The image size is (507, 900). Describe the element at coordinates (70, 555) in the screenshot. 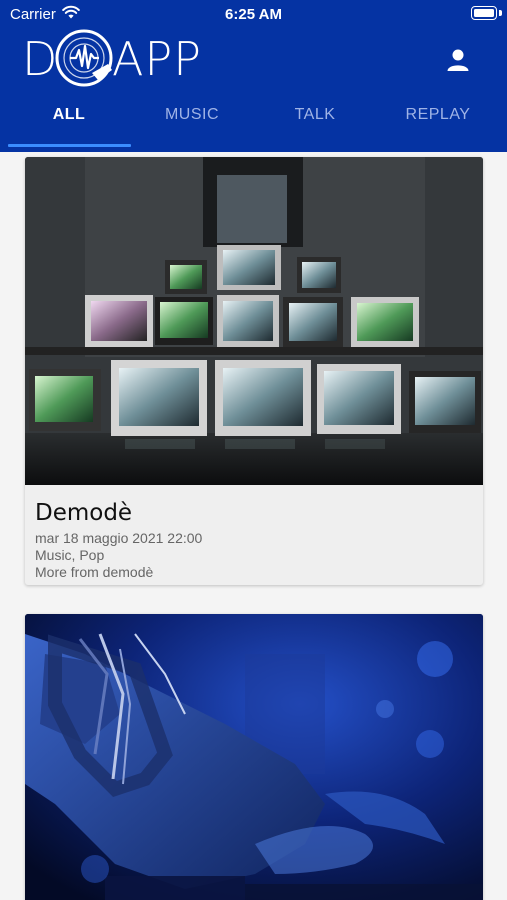

I see `event-genres: Music, Pop` at that location.